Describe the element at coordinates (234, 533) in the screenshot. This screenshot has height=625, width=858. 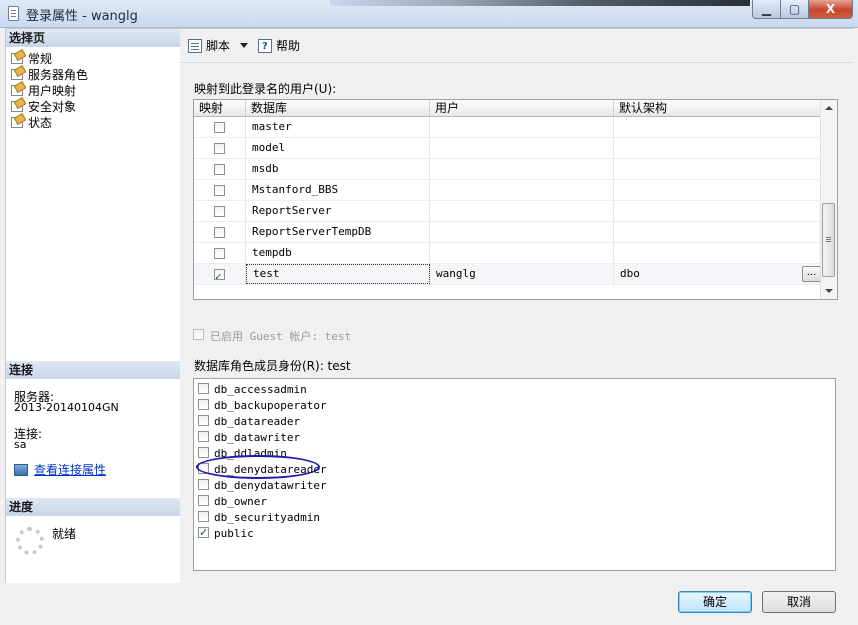
I see `role-name: public` at that location.